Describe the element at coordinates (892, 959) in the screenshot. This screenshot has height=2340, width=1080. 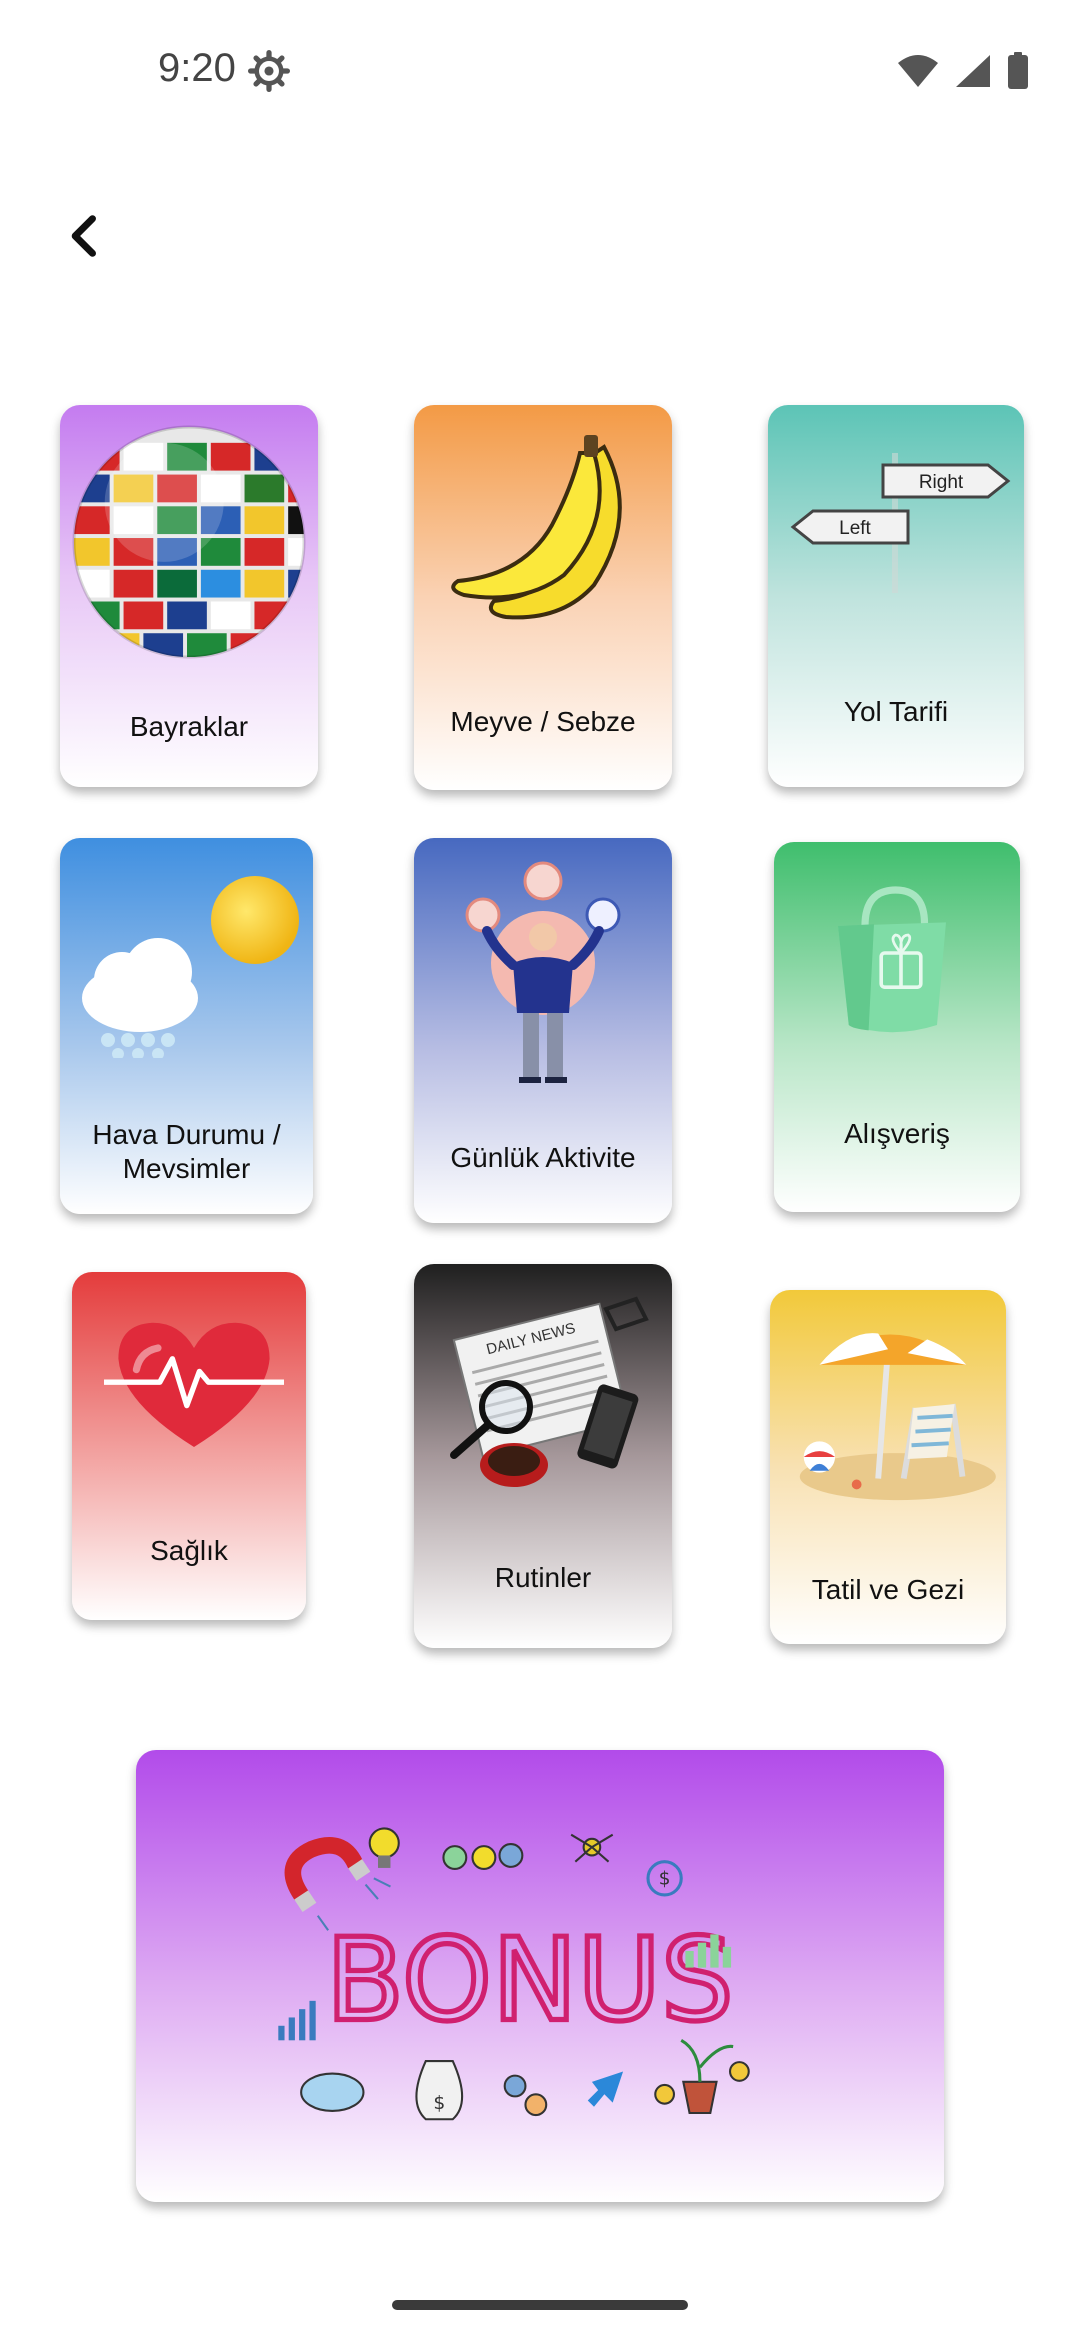
I see `shopping-bag-image` at that location.